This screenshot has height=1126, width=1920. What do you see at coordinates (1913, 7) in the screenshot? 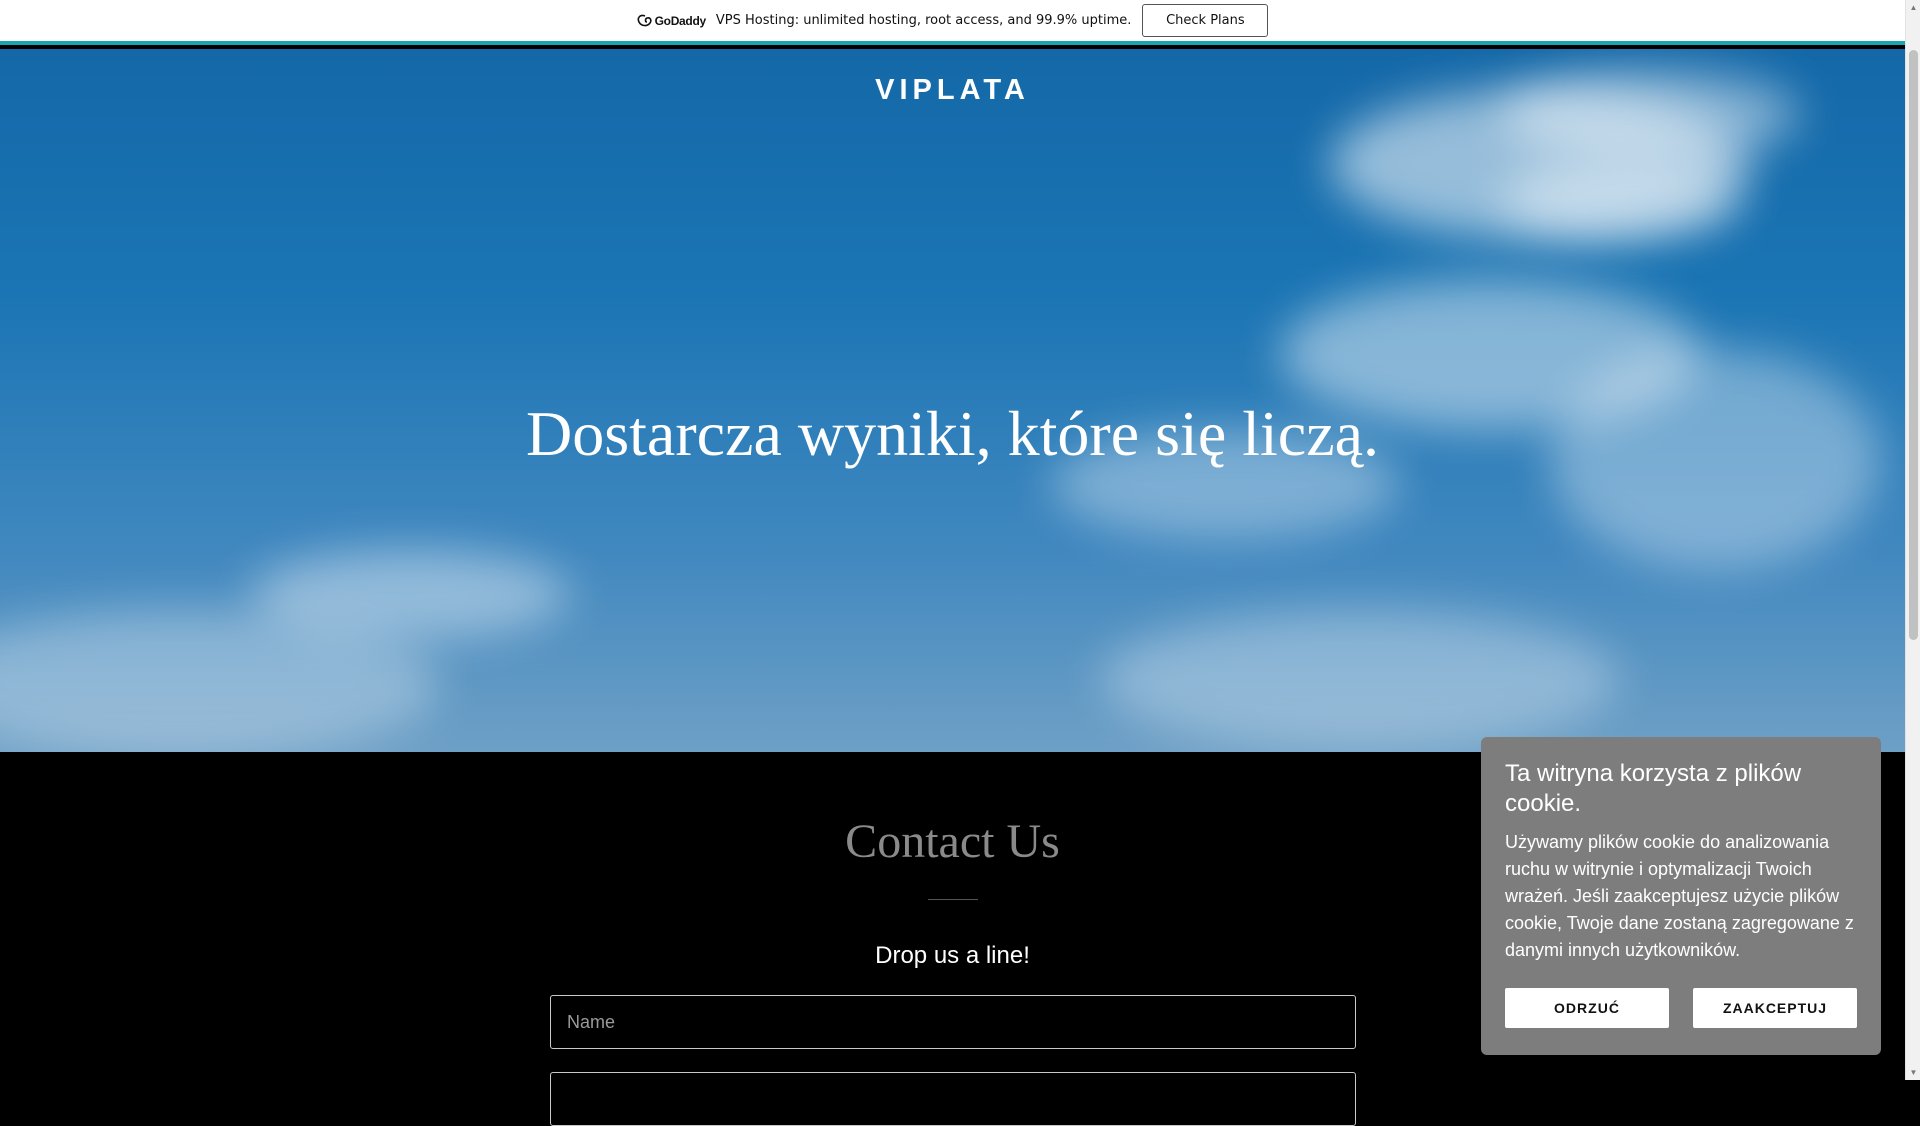
I see `scroll-up-icon: ▲` at bounding box center [1913, 7].